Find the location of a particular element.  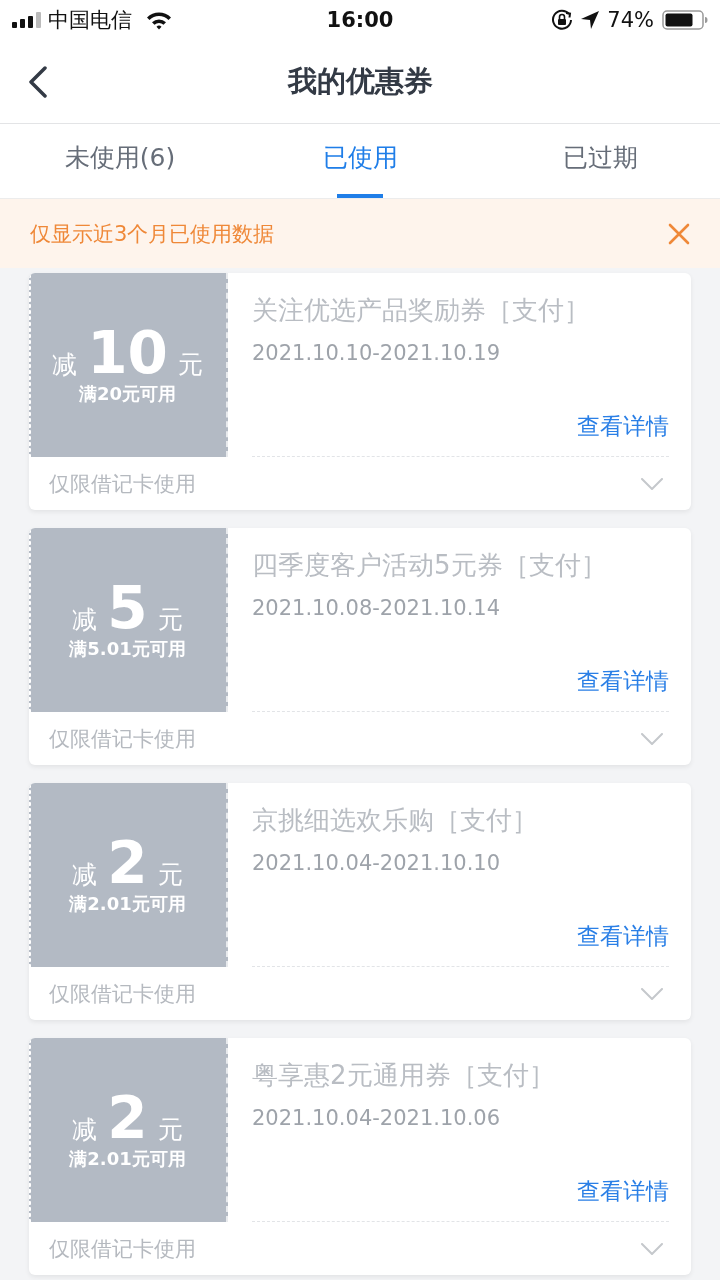

battery-icon is located at coordinates (685, 20).